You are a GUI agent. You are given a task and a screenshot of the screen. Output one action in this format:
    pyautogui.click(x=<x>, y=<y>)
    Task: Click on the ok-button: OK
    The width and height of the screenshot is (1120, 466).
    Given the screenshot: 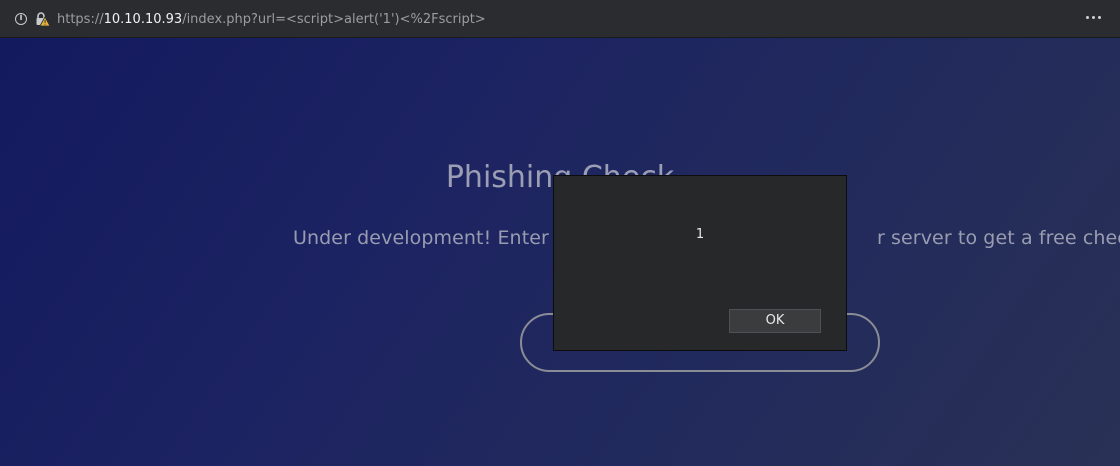 What is the action you would take?
    pyautogui.click(x=775, y=321)
    